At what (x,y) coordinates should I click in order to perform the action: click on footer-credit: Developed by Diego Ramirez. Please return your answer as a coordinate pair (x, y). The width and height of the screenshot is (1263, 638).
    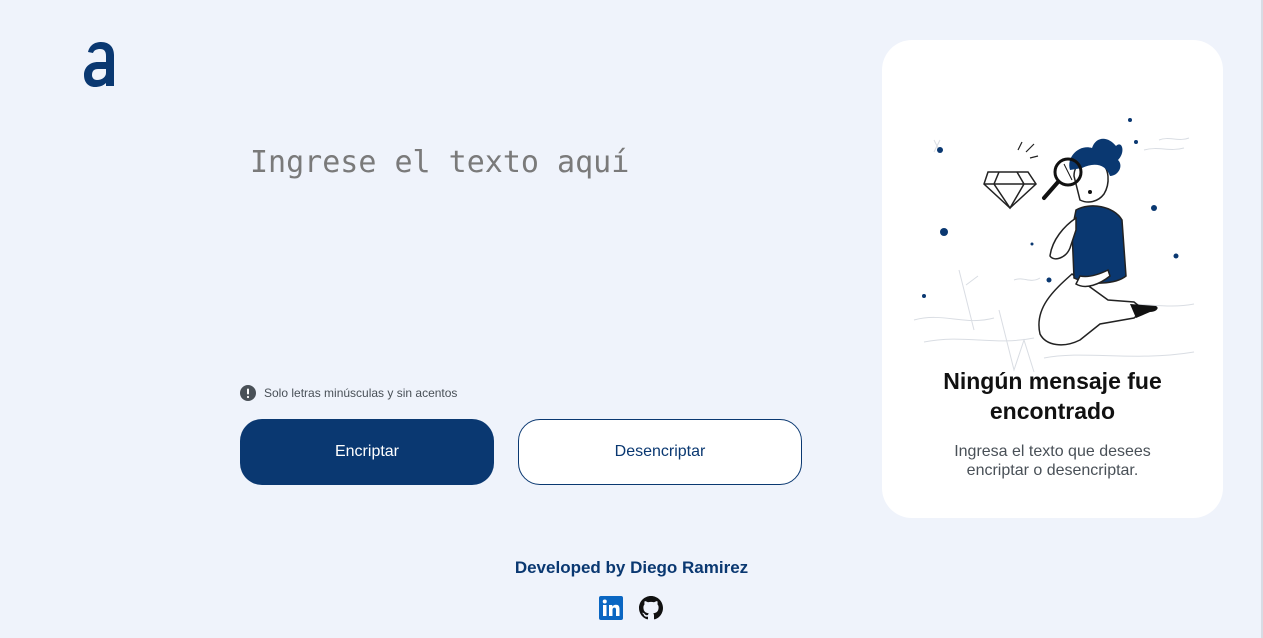
    Looking at the image, I should click on (631, 567).